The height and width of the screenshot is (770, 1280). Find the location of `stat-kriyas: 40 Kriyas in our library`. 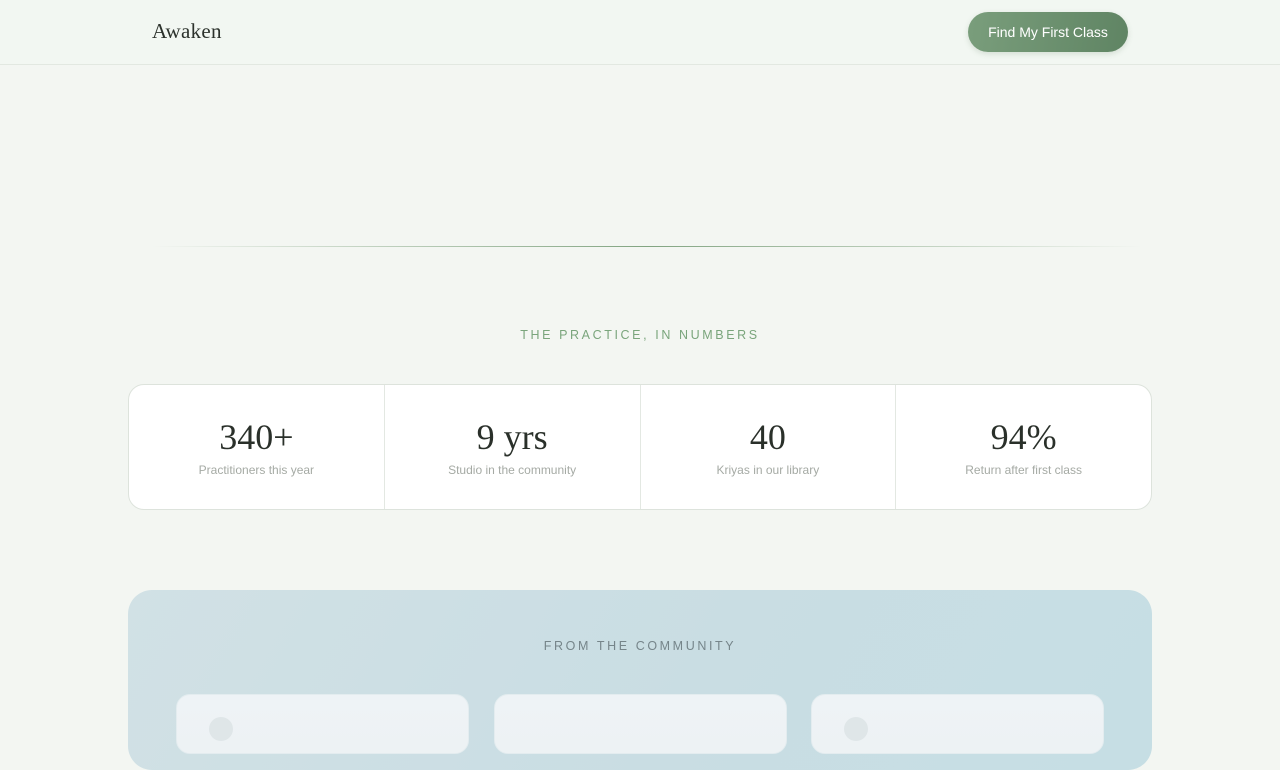

stat-kriyas: 40 Kriyas in our library is located at coordinates (769, 447).